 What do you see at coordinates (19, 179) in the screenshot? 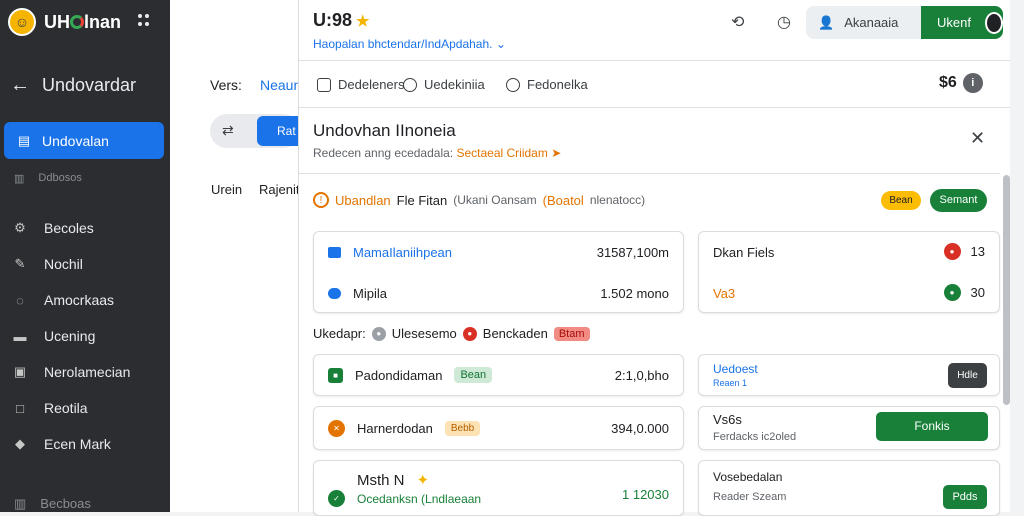
I see `sub-icon: ▥` at bounding box center [19, 179].